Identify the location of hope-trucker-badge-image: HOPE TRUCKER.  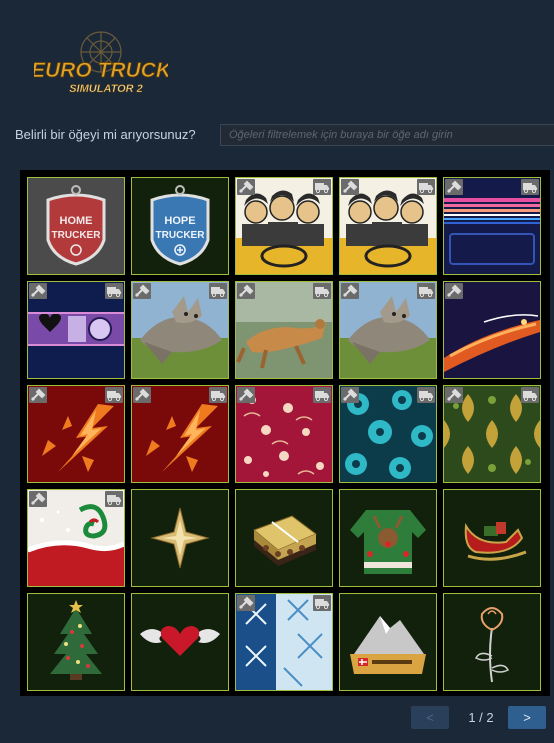
(180, 226).